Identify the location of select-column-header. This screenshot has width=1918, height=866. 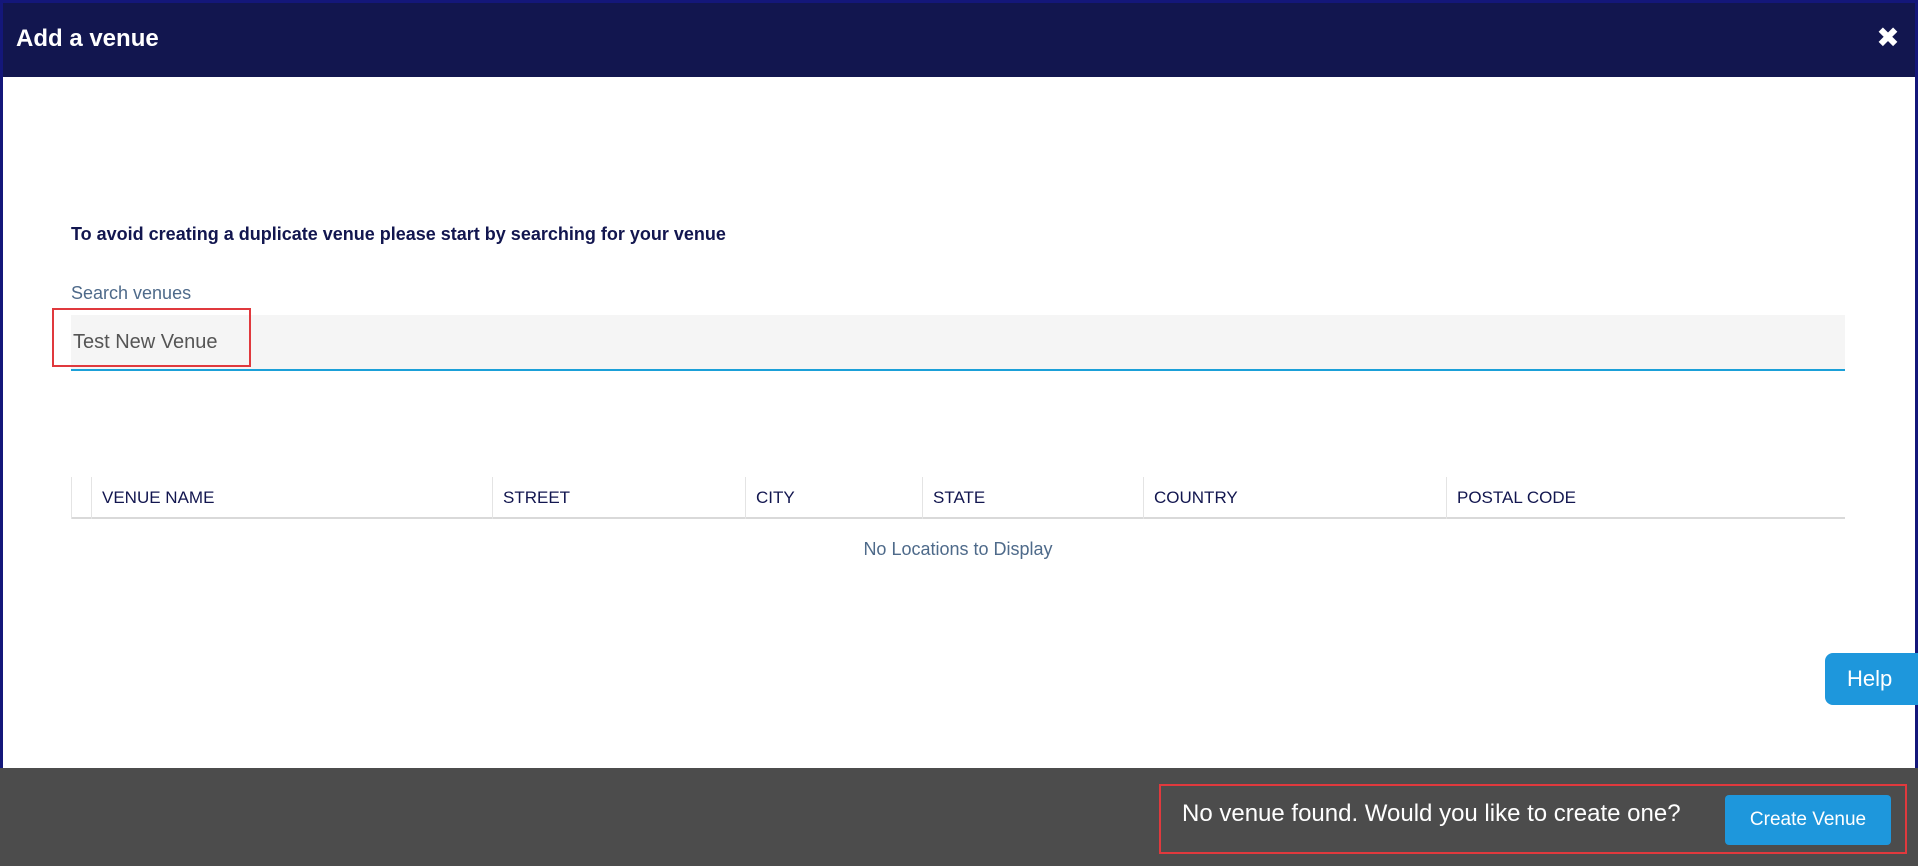
(81, 498).